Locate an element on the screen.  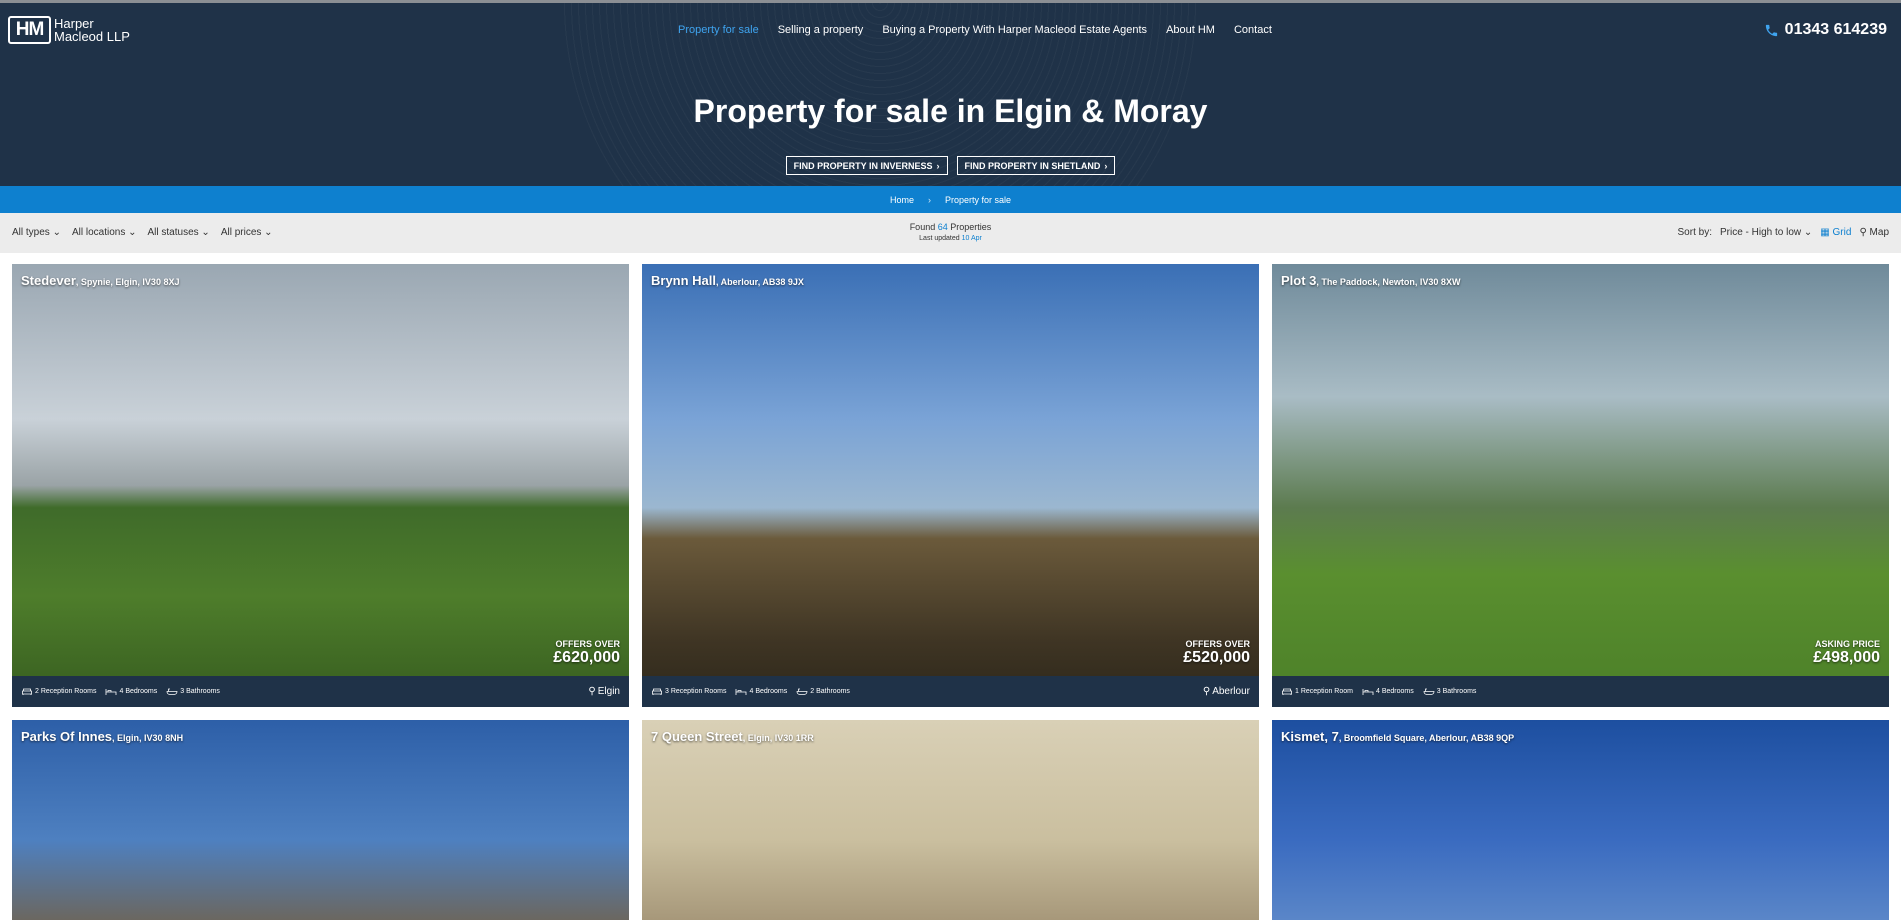
sort-value: Price - High to low is located at coordinates (1760, 232).